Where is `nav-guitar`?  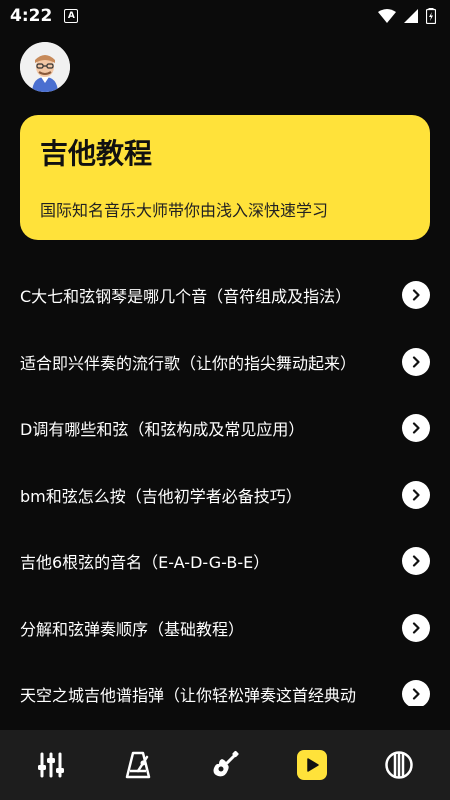 nav-guitar is located at coordinates (225, 765).